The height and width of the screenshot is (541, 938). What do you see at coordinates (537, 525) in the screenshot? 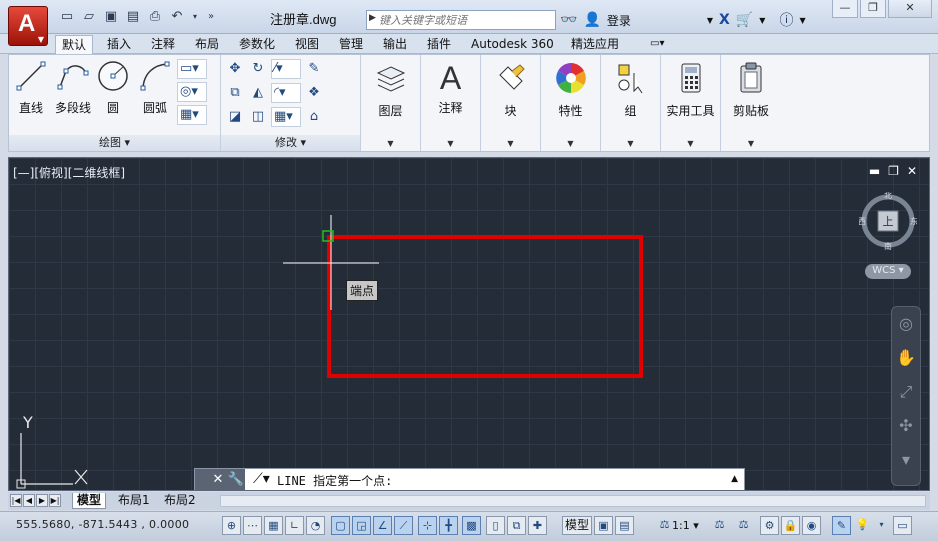
I see `annotation-monitor-icon: ✚` at bounding box center [537, 525].